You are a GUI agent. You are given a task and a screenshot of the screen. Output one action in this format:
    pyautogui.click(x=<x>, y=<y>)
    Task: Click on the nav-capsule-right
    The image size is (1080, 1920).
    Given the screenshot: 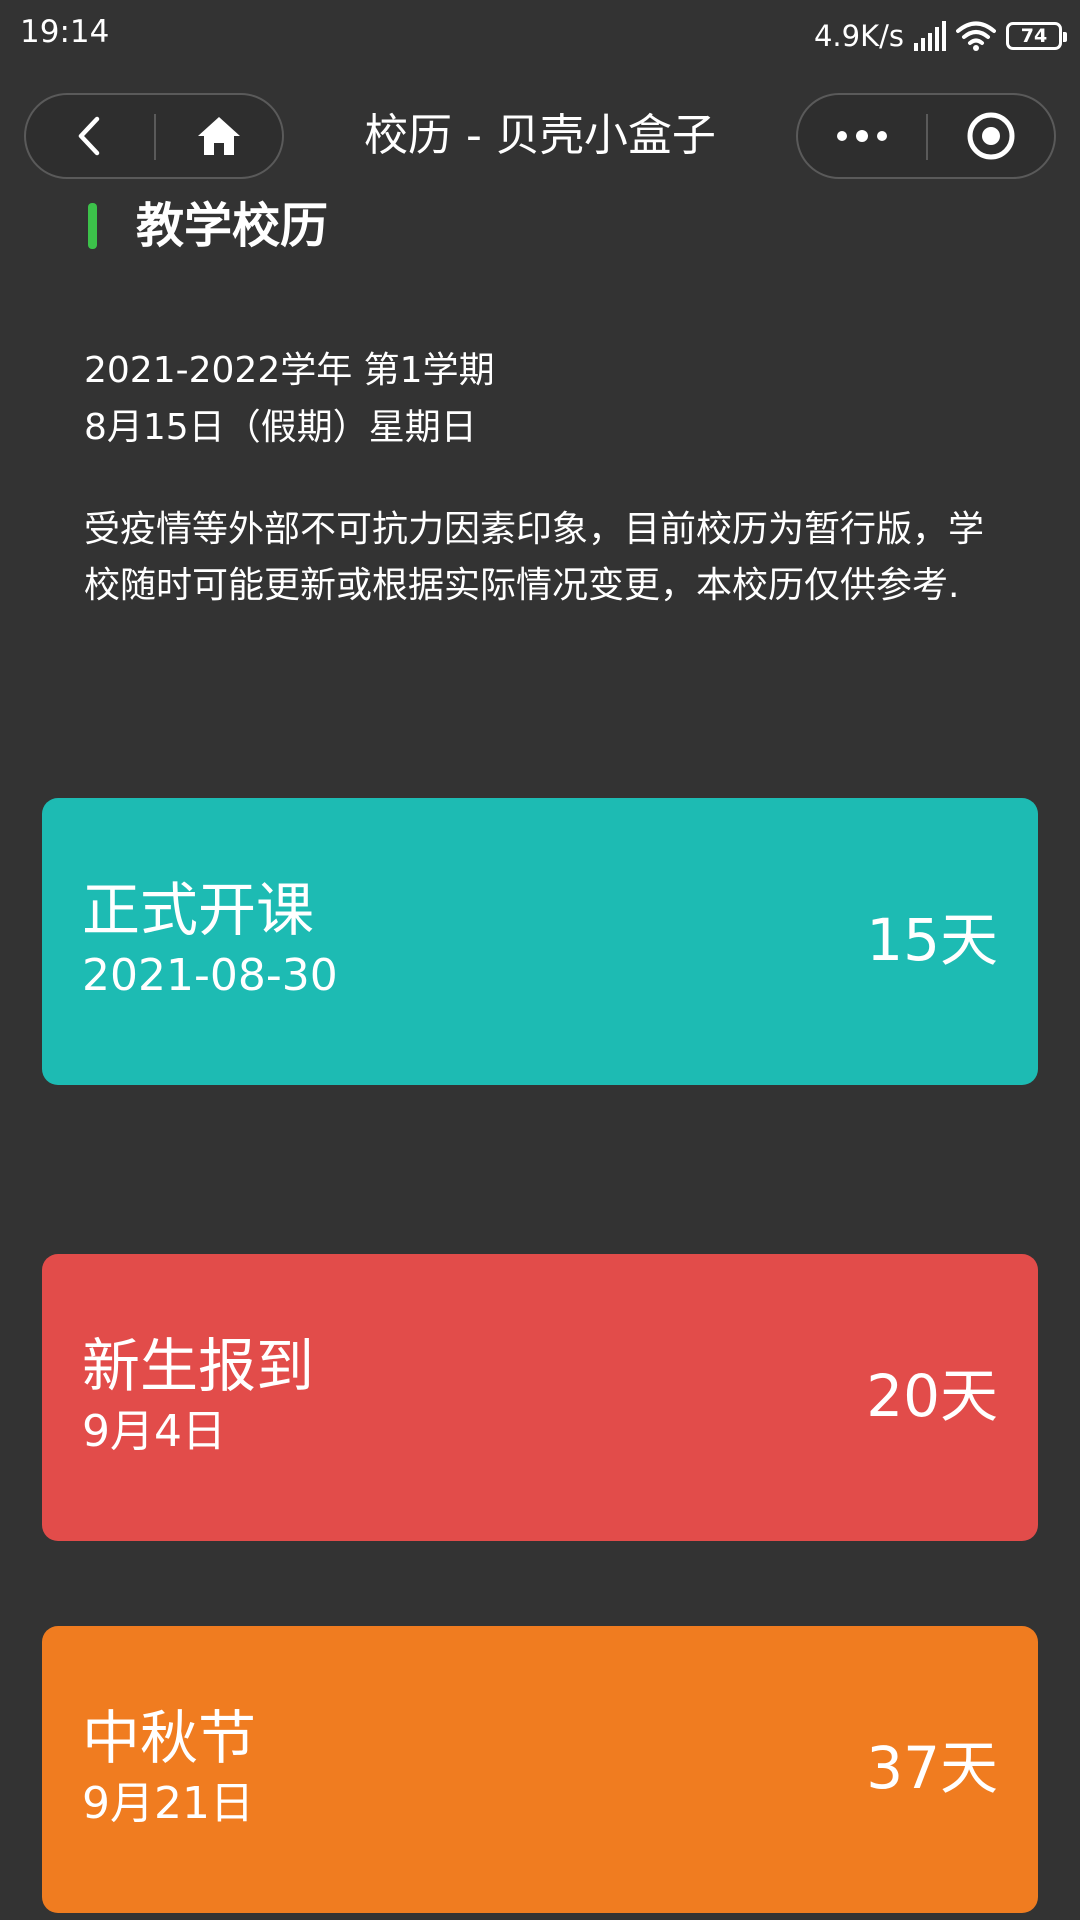 What is the action you would take?
    pyautogui.click(x=926, y=136)
    